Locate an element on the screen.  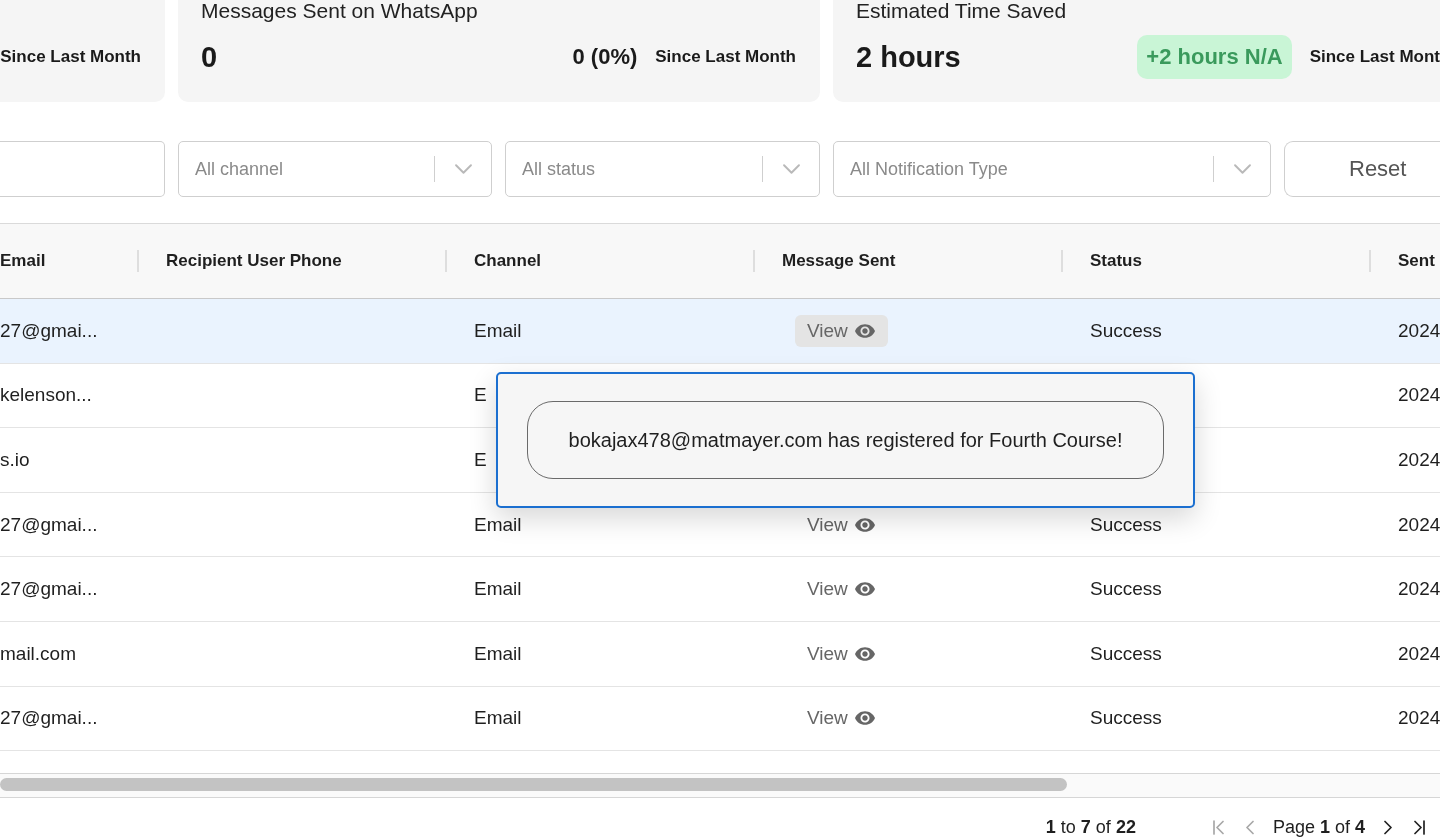
card-title: Messages Sent on WhatsApp is located at coordinates (339, 11).